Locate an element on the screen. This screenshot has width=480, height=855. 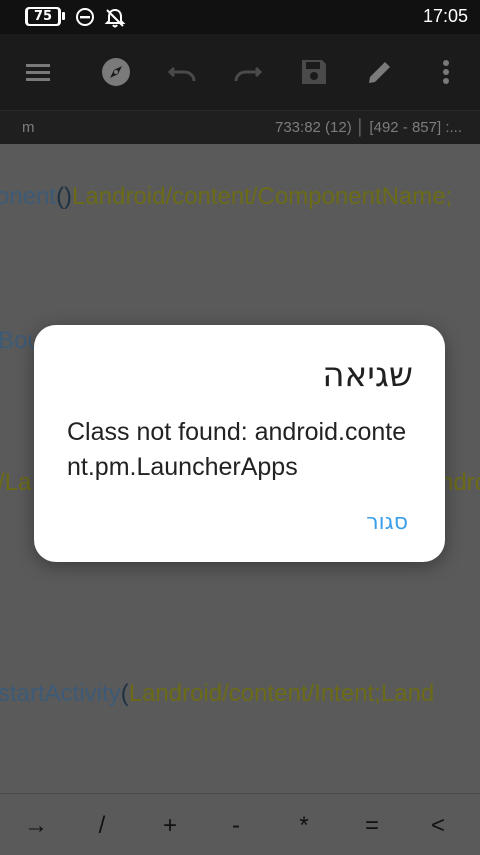
compass-icon is located at coordinates (116, 72).